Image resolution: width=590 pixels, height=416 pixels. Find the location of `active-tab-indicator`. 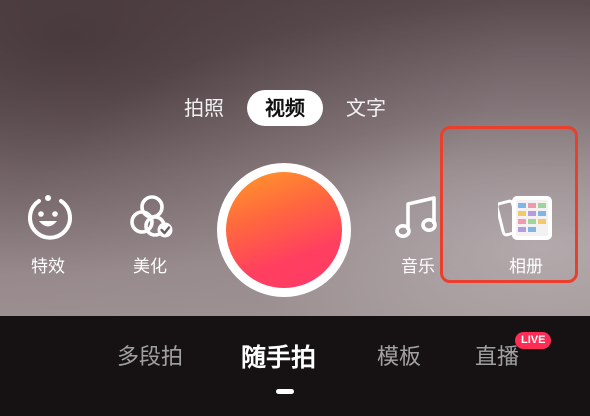

active-tab-indicator is located at coordinates (285, 391).